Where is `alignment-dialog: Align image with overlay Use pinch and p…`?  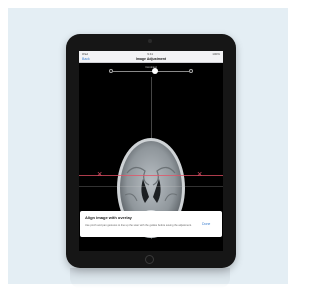 alignment-dialog: Align image with overlay Use pinch and p… is located at coordinates (151, 224).